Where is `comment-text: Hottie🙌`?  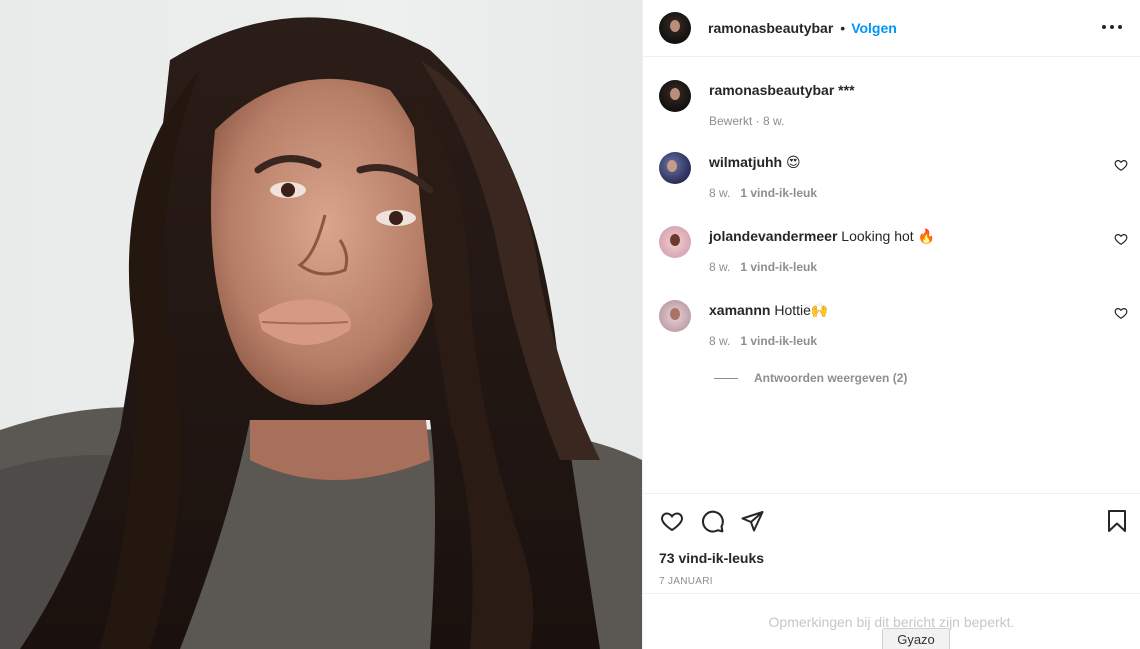 comment-text: Hottie🙌 is located at coordinates (801, 310).